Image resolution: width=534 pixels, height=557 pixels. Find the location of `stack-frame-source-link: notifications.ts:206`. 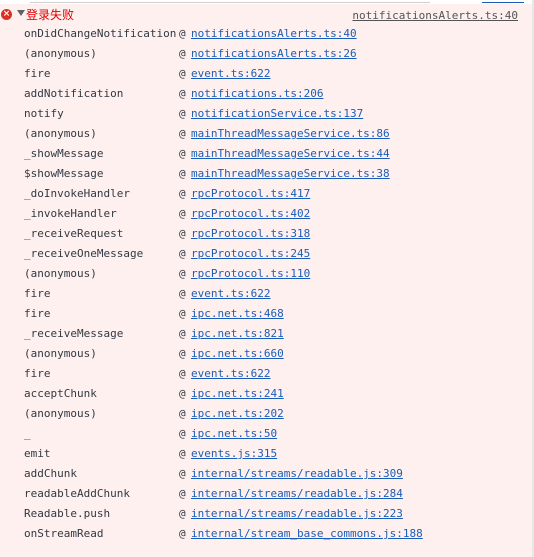

stack-frame-source-link: notifications.ts:206 is located at coordinates (257, 94).